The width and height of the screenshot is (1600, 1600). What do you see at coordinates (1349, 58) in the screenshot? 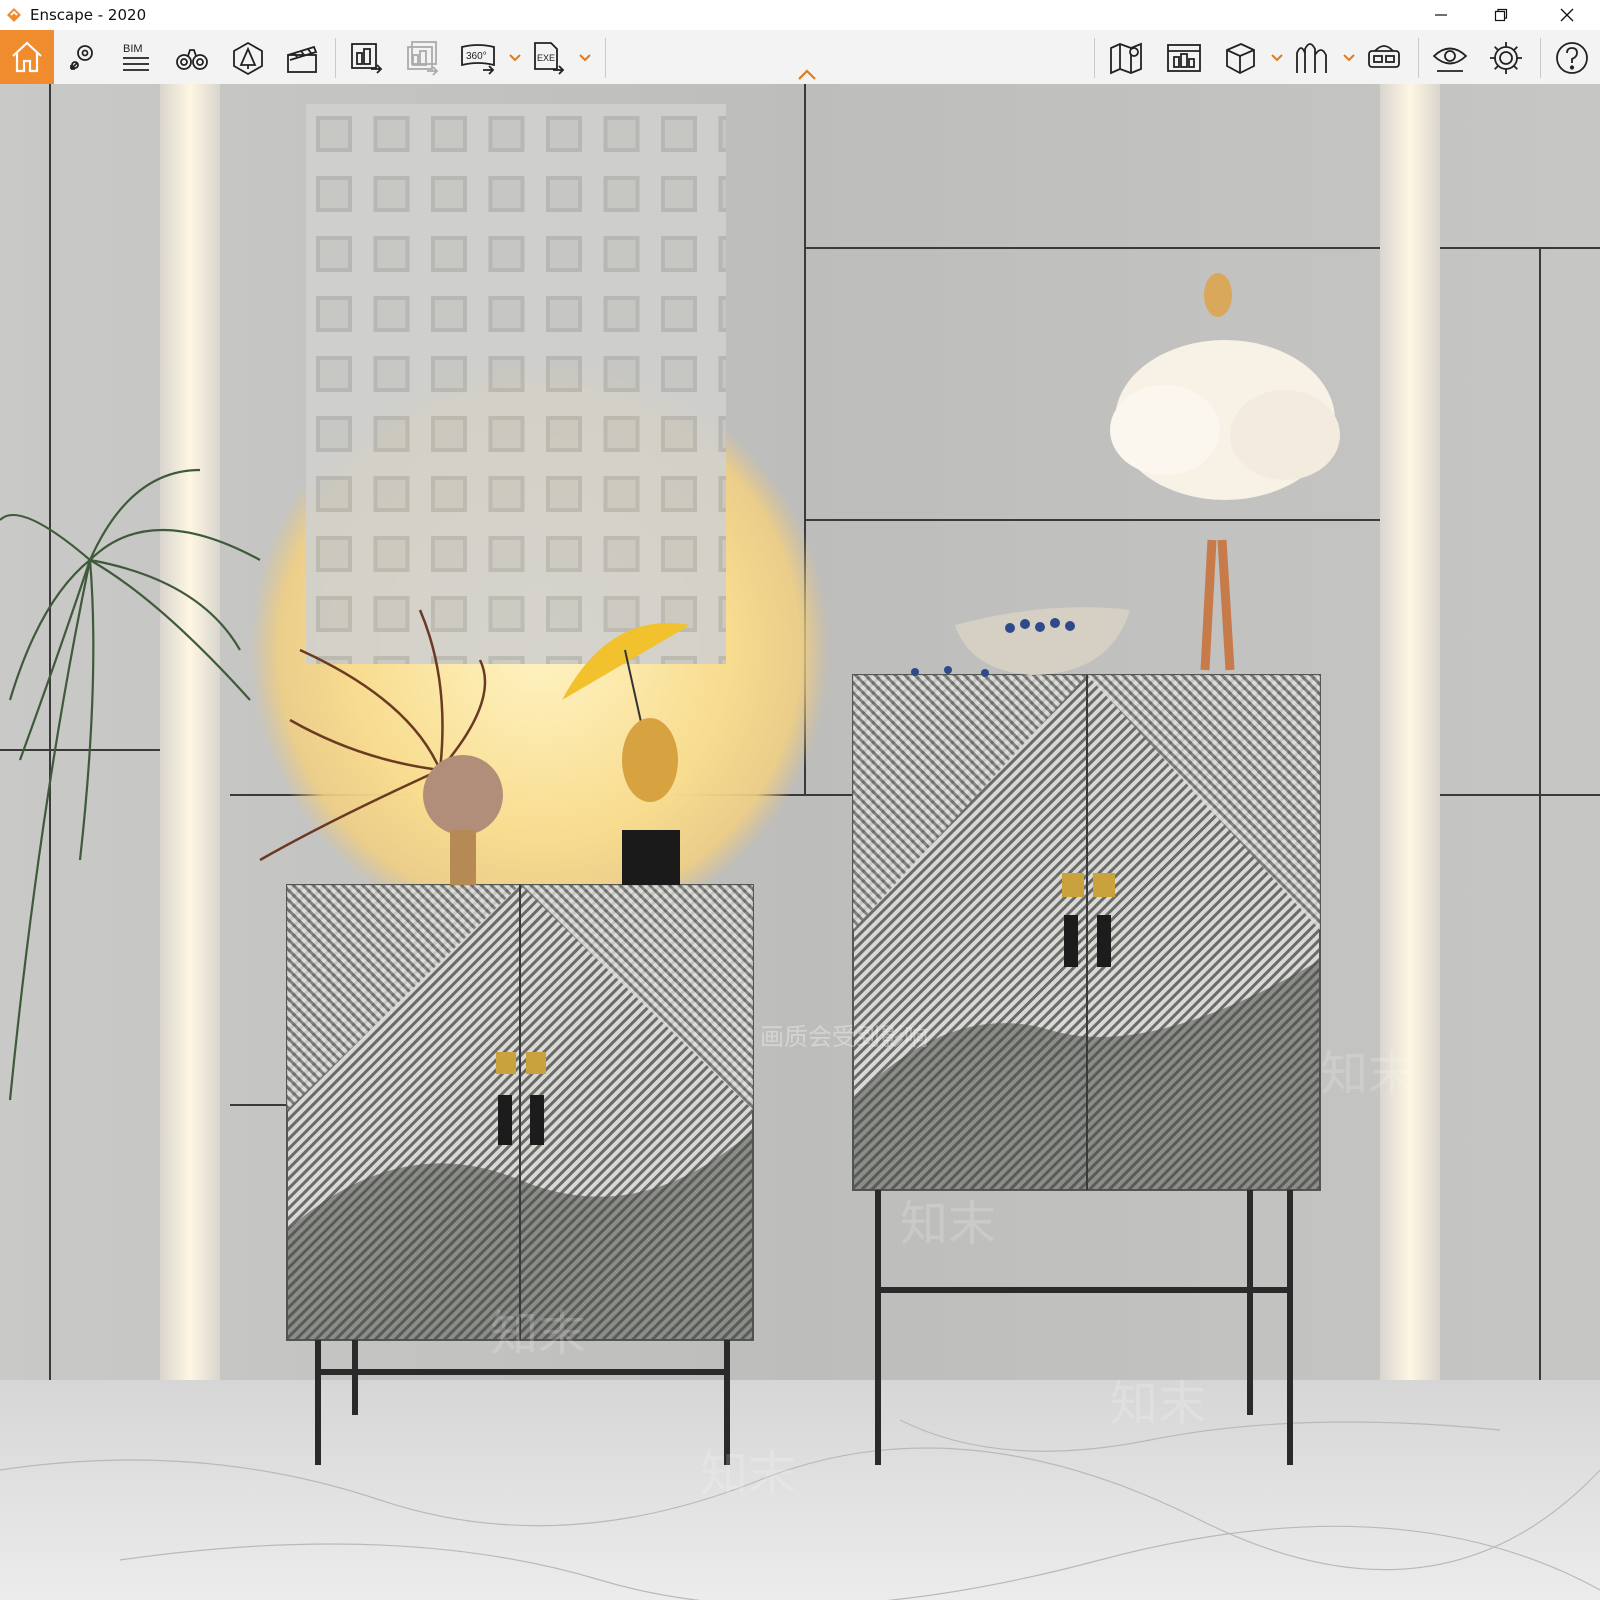
I see `site-context-dropdown-chevron-icon` at bounding box center [1349, 58].